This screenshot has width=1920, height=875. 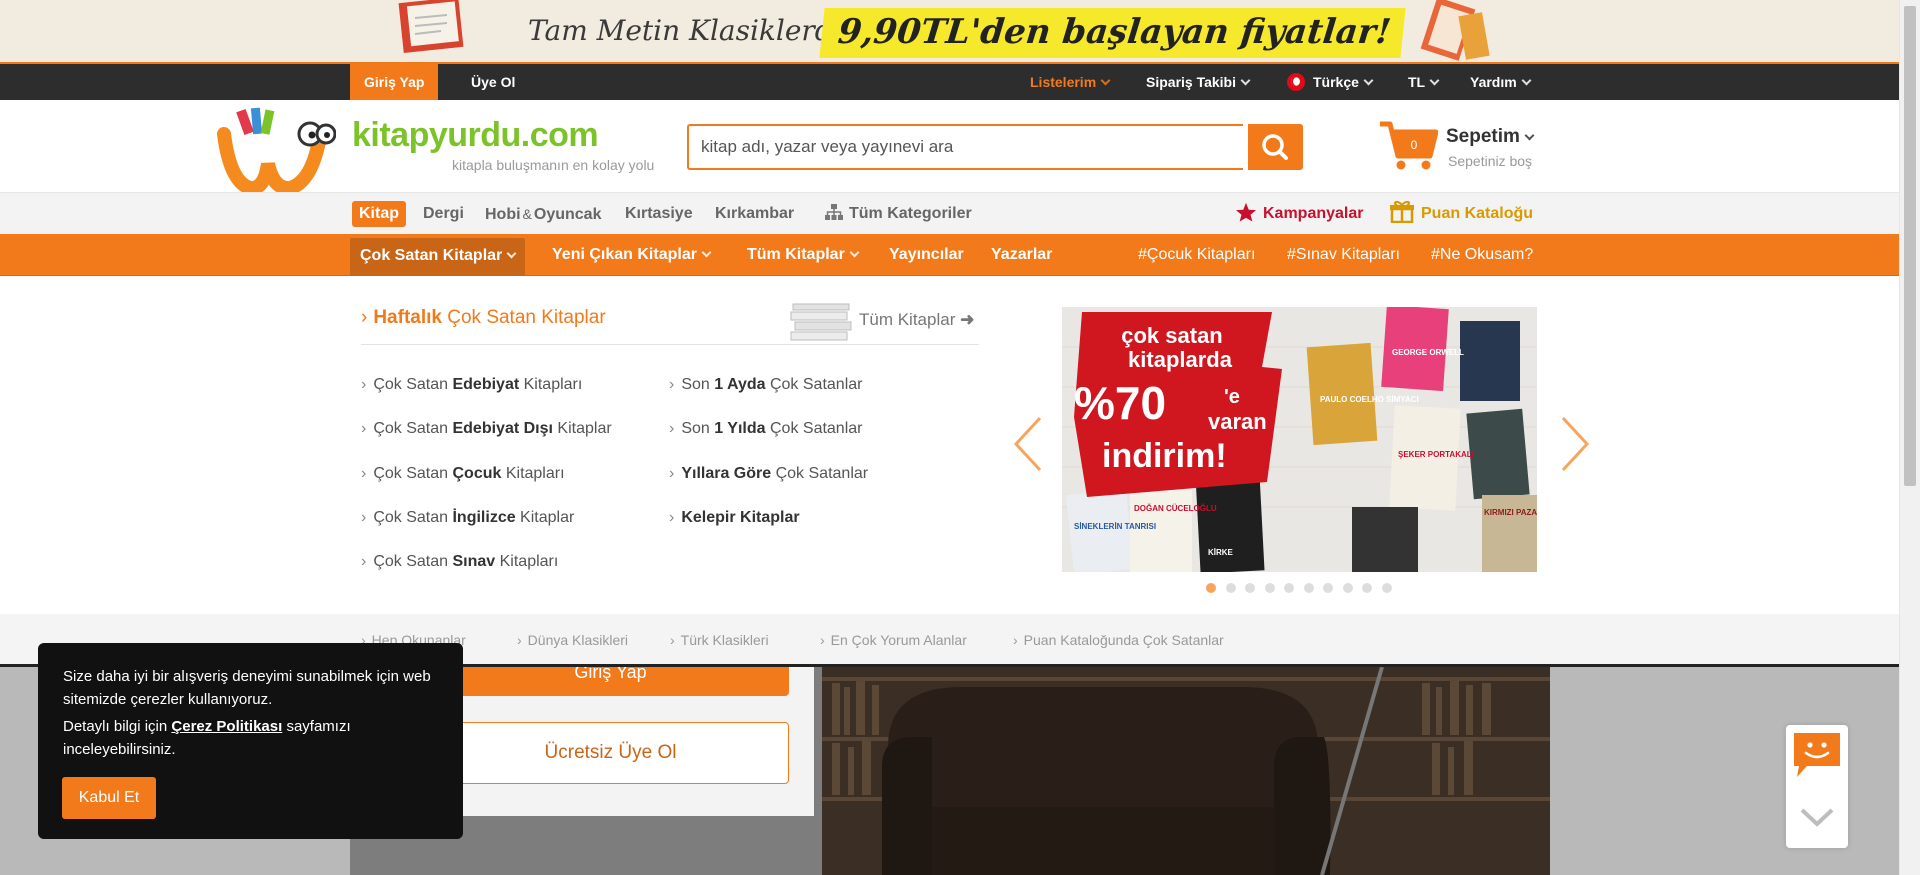 What do you see at coordinates (610, 681) in the screenshot?
I see `login-submit-button: Giriş Yap` at bounding box center [610, 681].